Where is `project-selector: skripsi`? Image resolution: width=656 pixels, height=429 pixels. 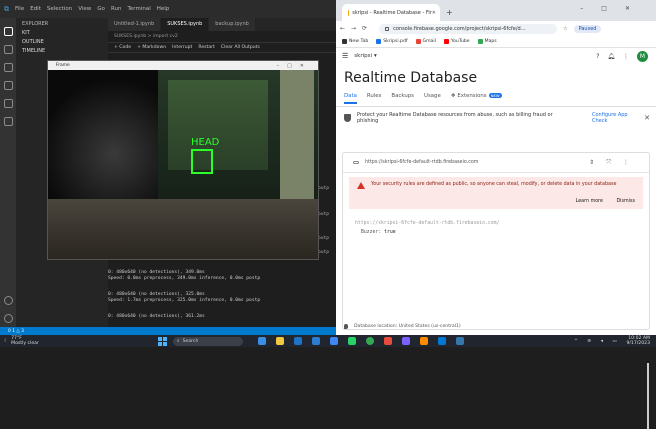
project-selector: skripsi is located at coordinates (363, 56).